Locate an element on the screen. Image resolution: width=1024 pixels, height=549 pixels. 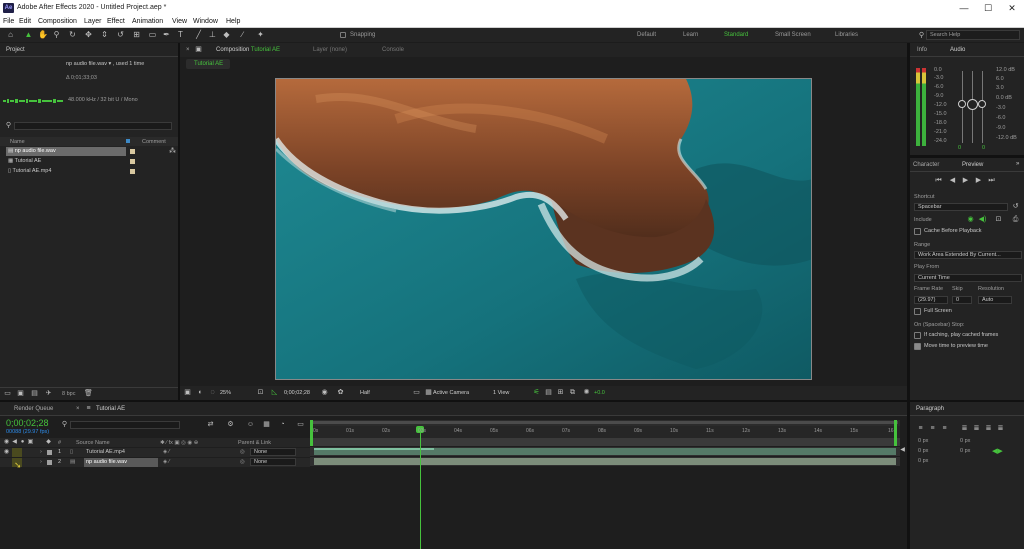
always-preview-icon: ▣ is located at coordinates (187, 392).